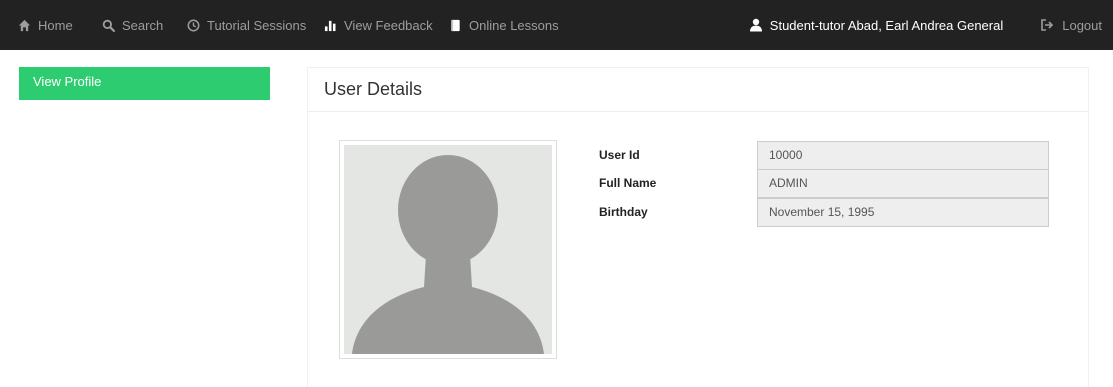  I want to click on nav-online-lessons-link: Online Lessons, so click(508, 25).